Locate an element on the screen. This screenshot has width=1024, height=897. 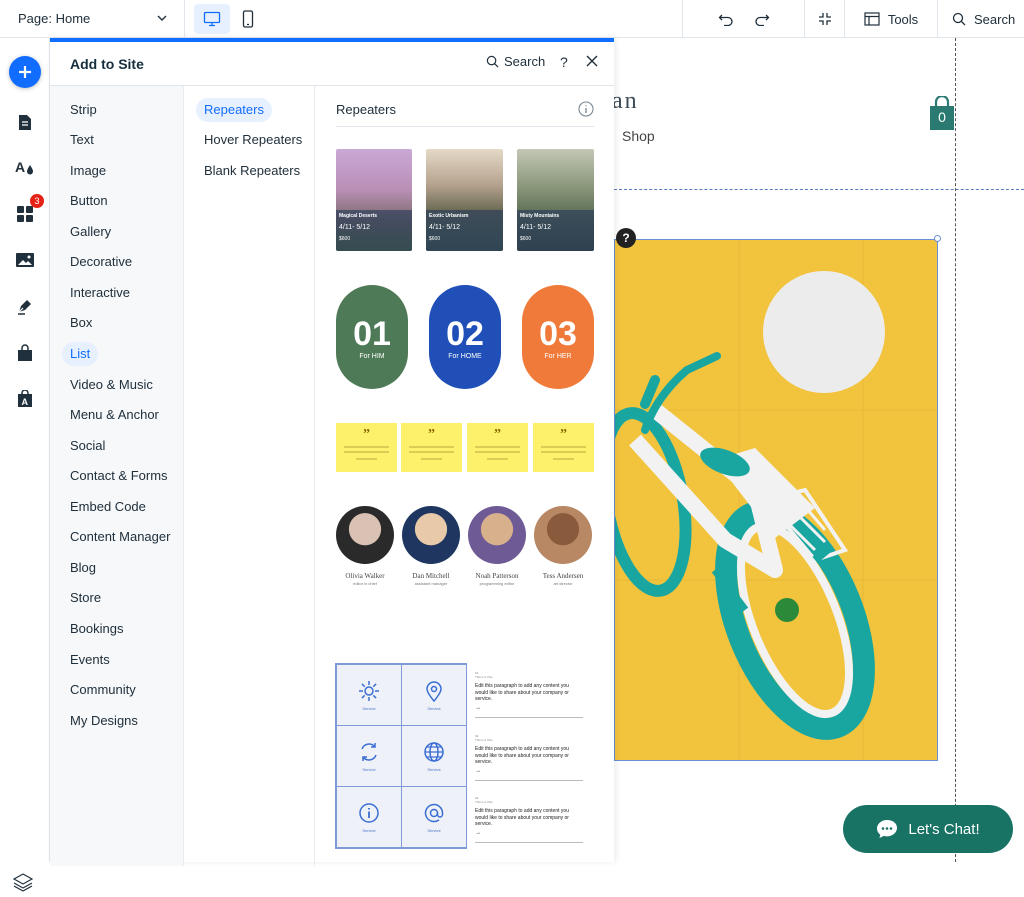
zoom-out-button is located at coordinates (824, 19).